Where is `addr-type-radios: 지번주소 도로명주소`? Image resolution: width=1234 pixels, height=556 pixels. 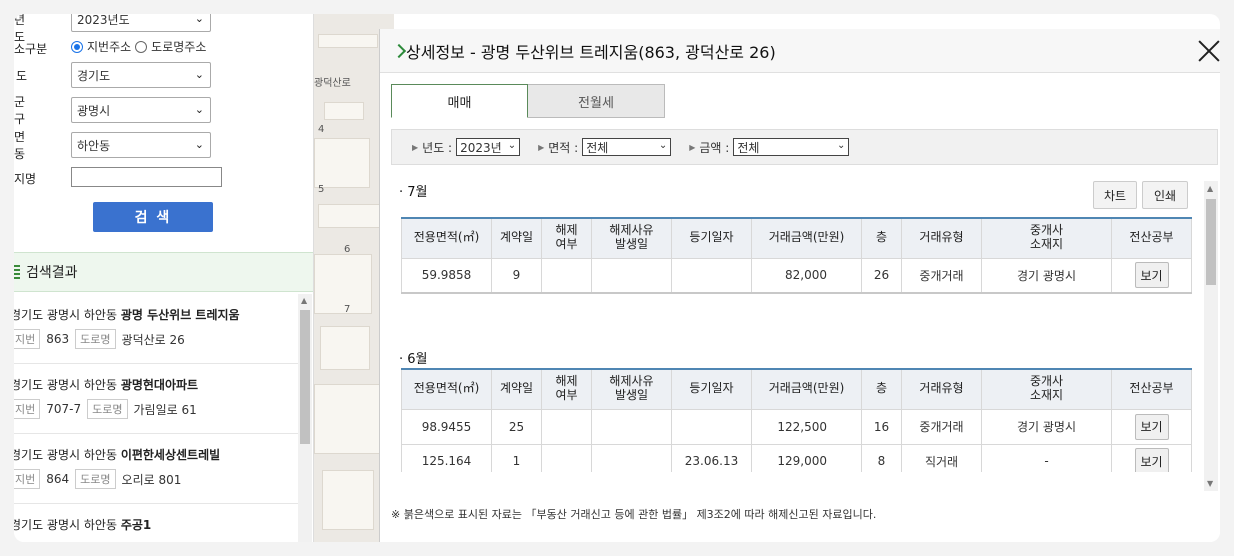
addr-type-radios: 지번주소 도로명주소 is located at coordinates (138, 46).